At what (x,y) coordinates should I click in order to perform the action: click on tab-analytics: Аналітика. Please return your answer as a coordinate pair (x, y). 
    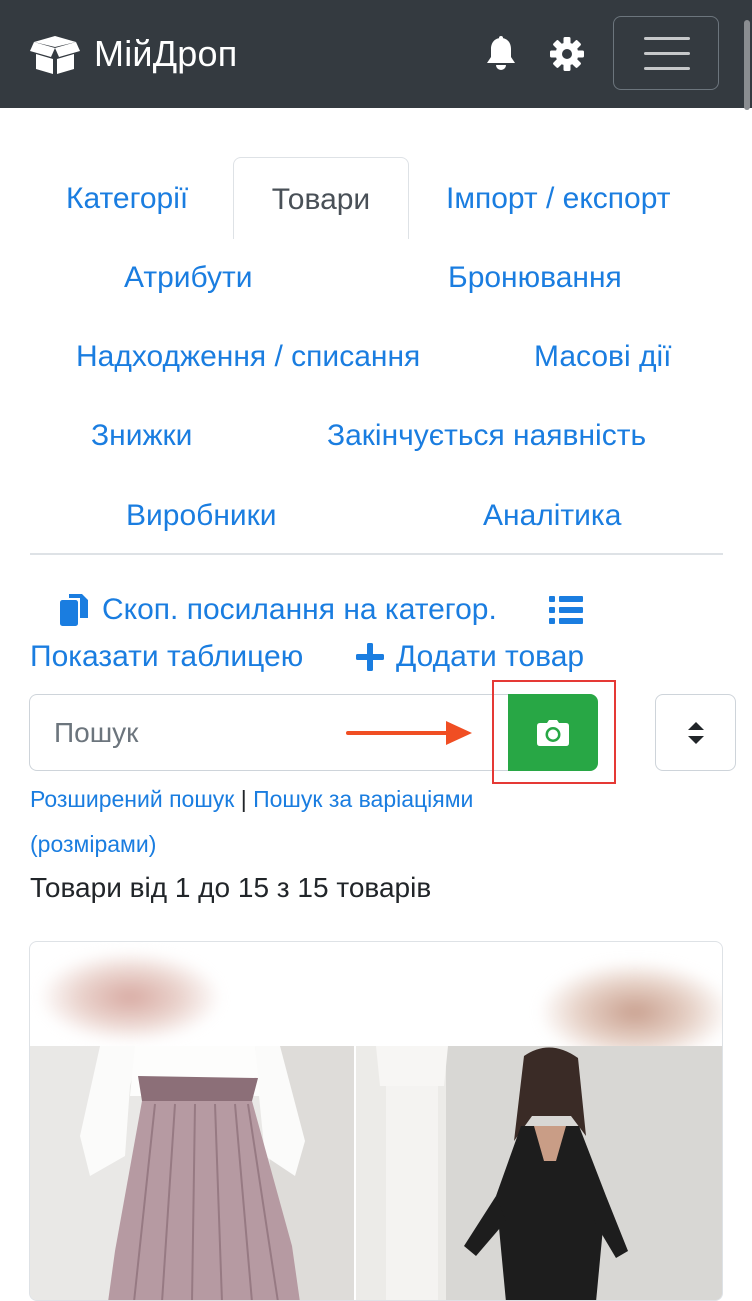
    Looking at the image, I should click on (552, 516).